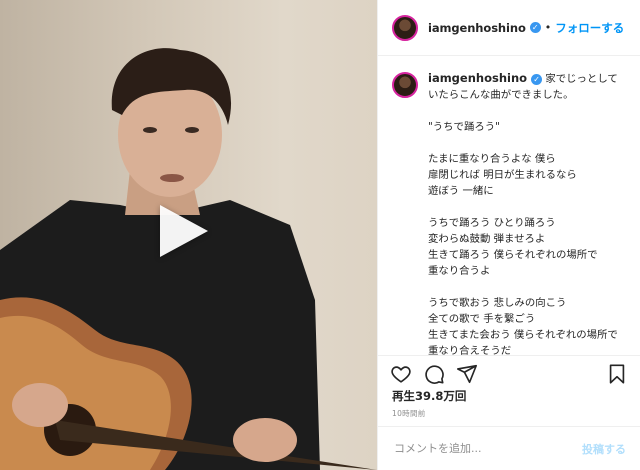 Image resolution: width=640 pixels, height=470 pixels. Describe the element at coordinates (535, 27) in the screenshot. I see `verified-badge-icon: ✓` at that location.